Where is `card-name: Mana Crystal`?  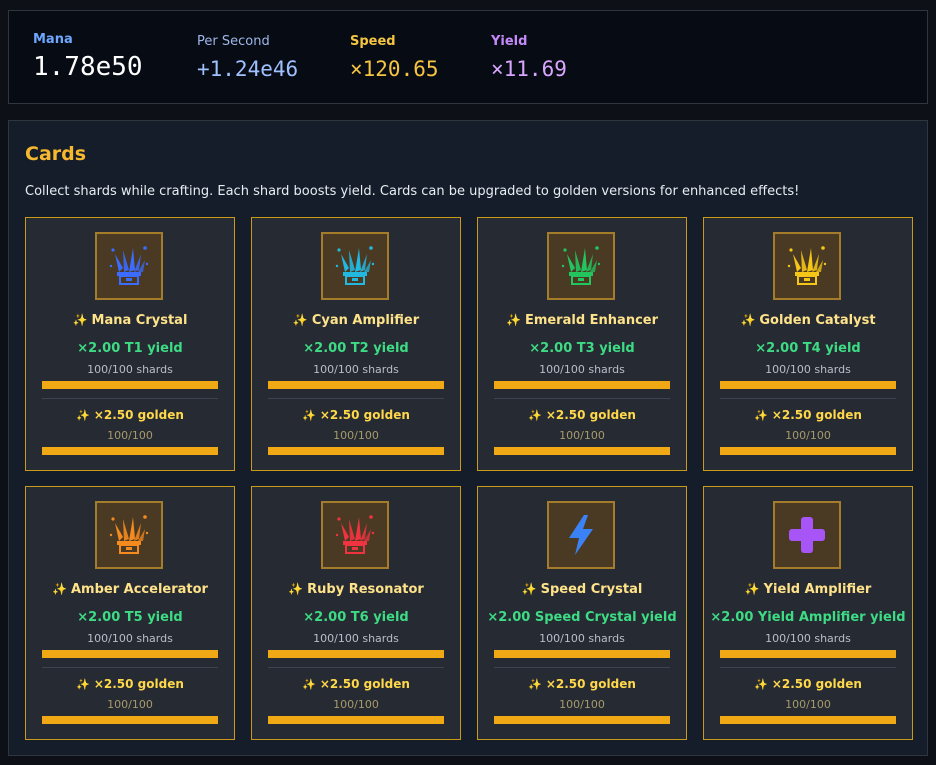
card-name: Mana Crystal is located at coordinates (139, 320).